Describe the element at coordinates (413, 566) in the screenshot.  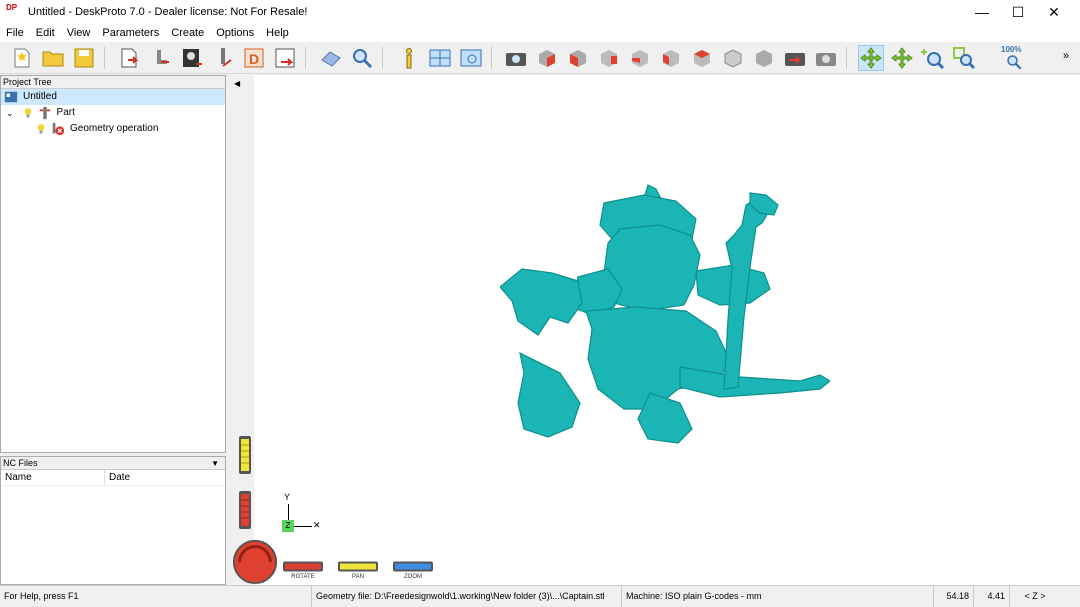
I see `zoom-wheel-icon` at that location.